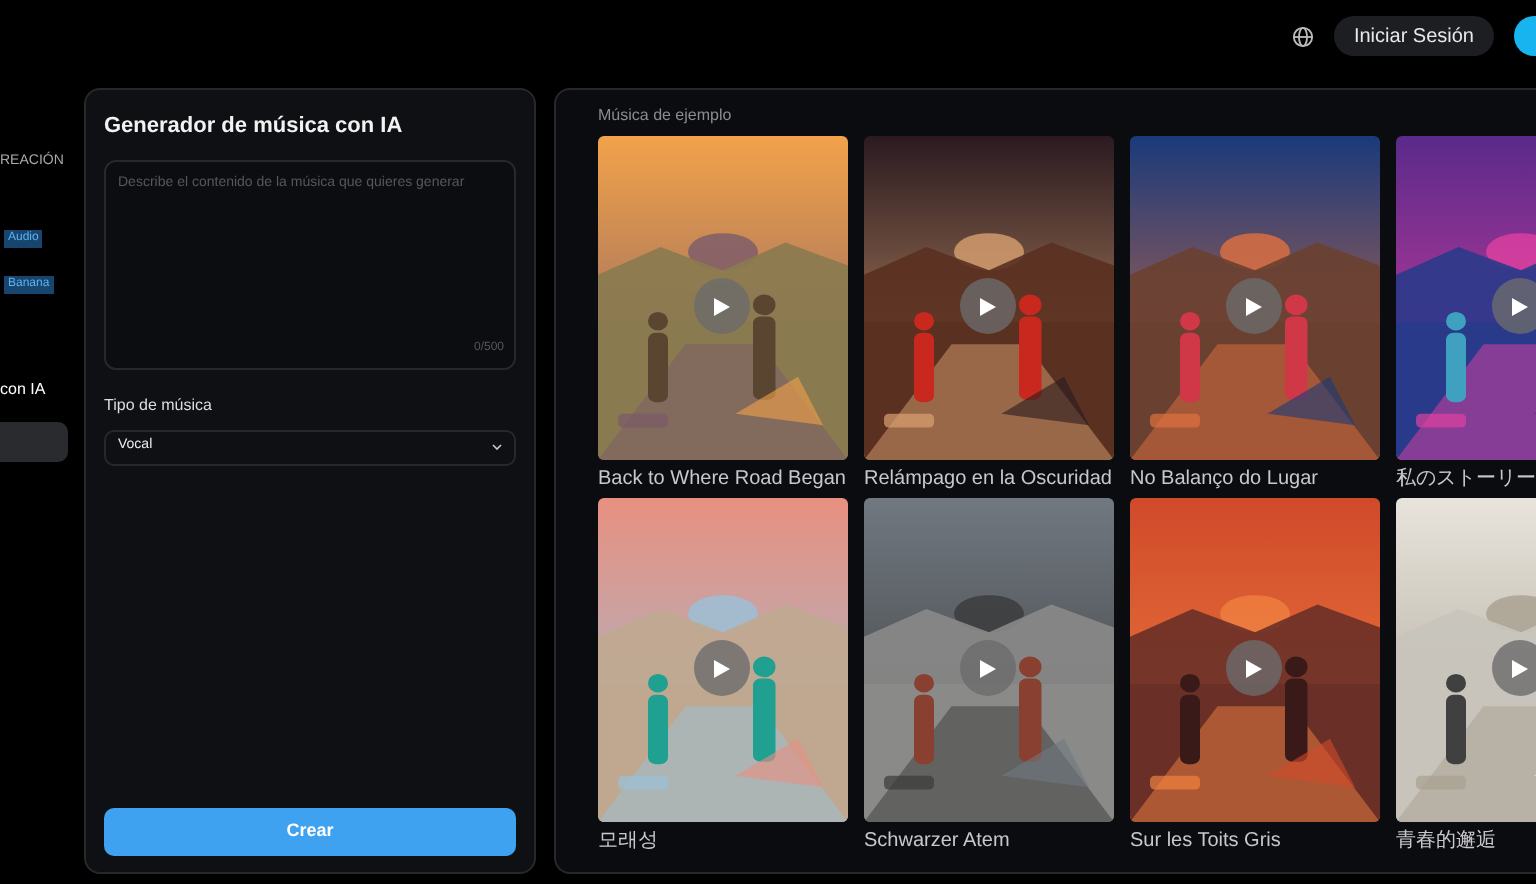 This screenshot has height=884, width=1536. What do you see at coordinates (666, 116) in the screenshot?
I see `gallery-title: Música de ejemplo` at bounding box center [666, 116].